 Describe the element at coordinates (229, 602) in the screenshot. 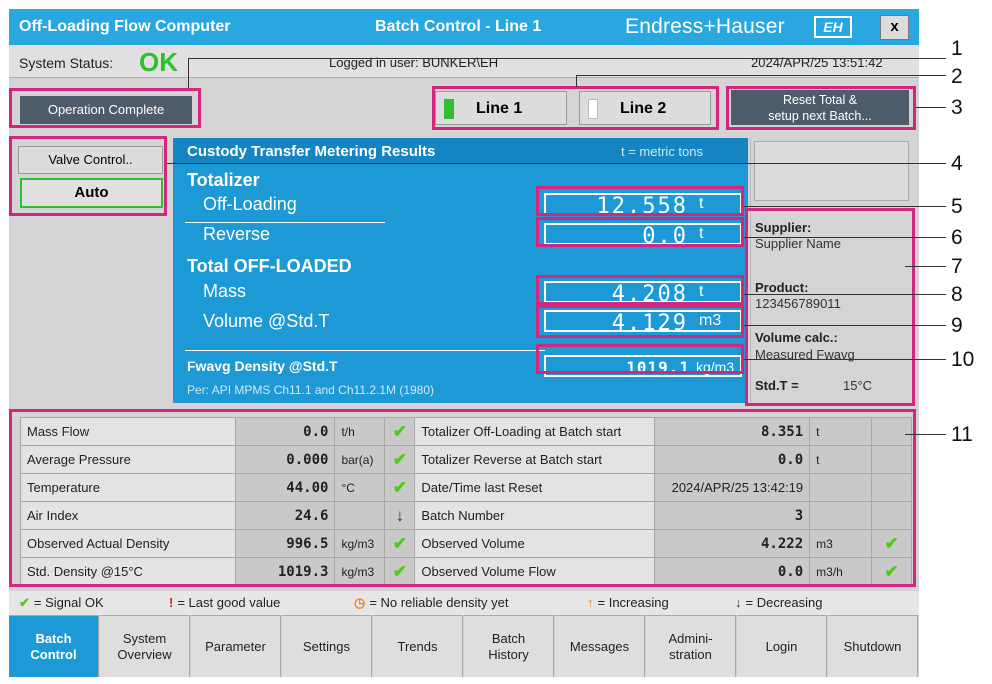

I see `legend-last-text: = Last good value` at that location.